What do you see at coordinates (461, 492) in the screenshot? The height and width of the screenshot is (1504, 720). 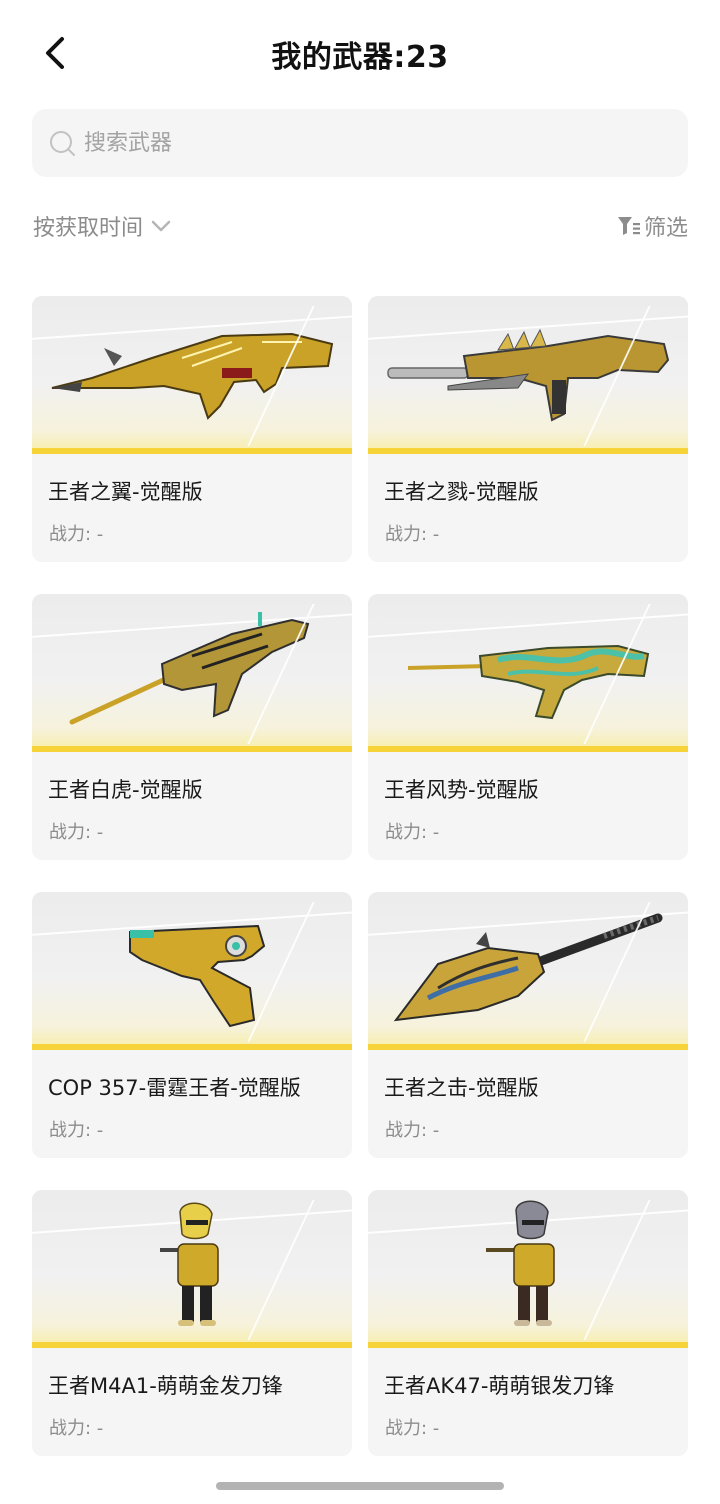 I see `weapon-name: 王者之戮-觉醒版` at bounding box center [461, 492].